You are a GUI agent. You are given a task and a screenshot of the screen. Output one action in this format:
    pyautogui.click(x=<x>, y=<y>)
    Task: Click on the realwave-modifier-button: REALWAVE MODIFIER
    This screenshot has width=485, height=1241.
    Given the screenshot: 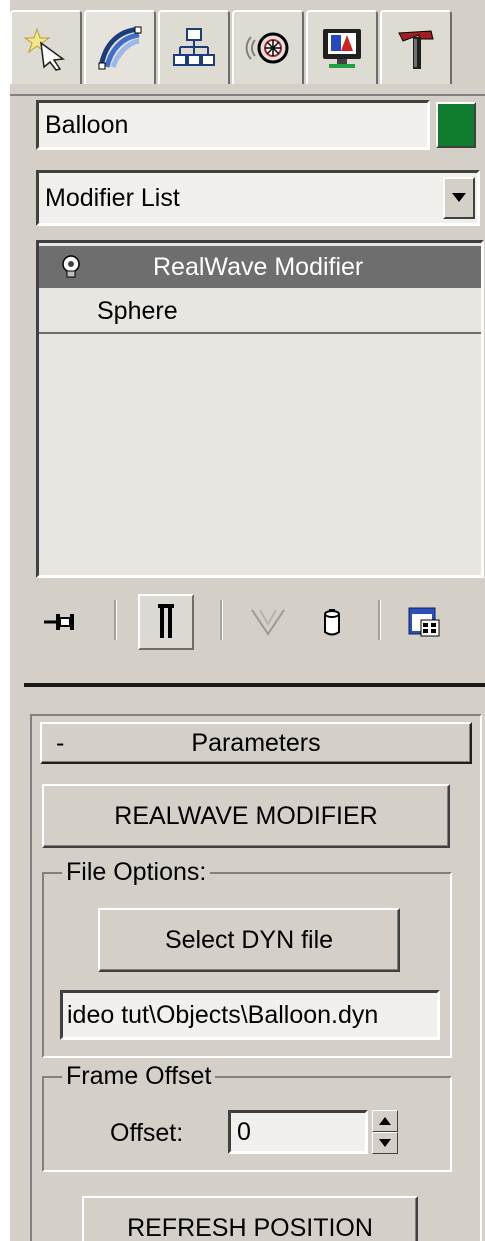 What is the action you would take?
    pyautogui.click(x=246, y=816)
    